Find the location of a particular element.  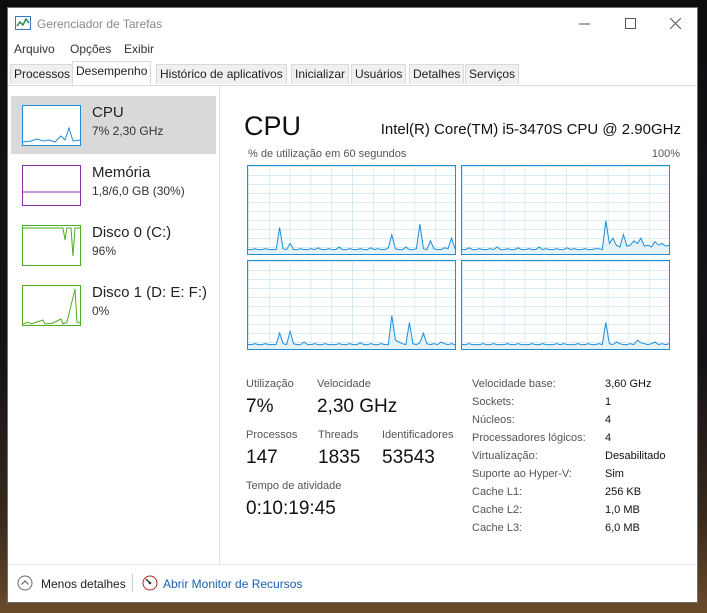

tab-inicializar: Inicializar is located at coordinates (320, 74).